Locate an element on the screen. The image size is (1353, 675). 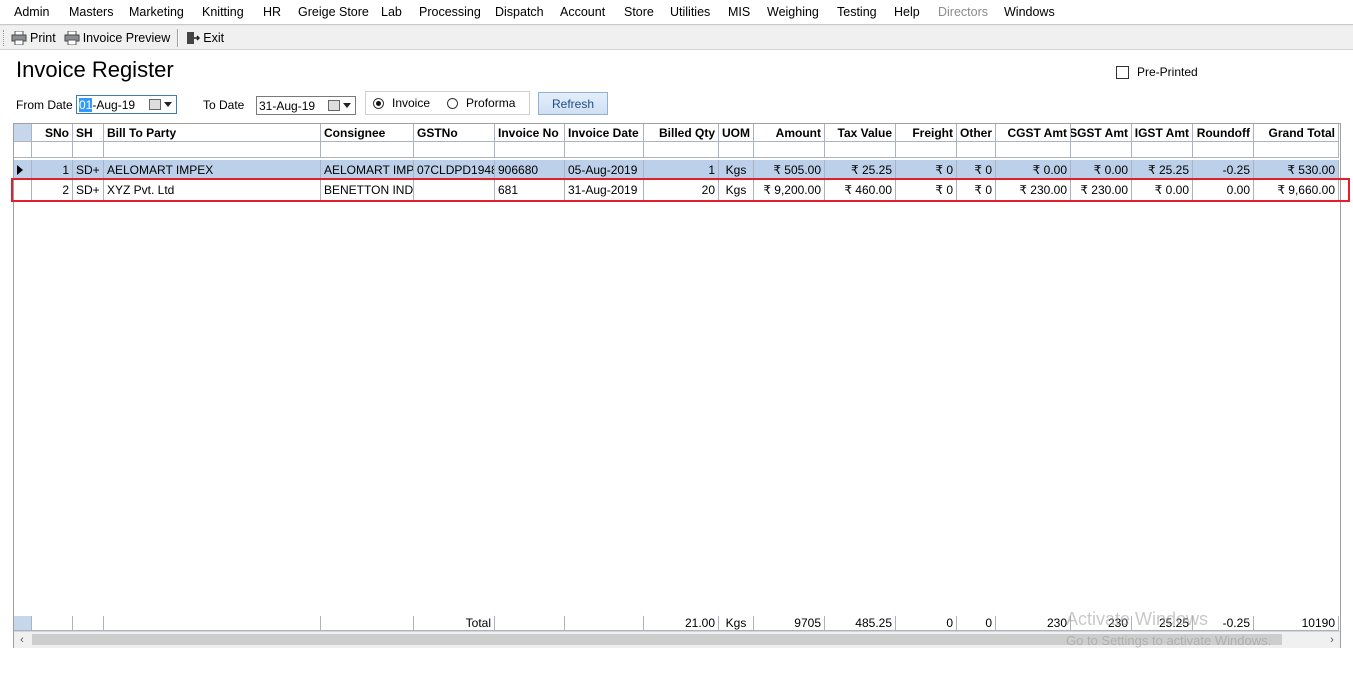
cell-bill-to-party: AELOMART IMPEX is located at coordinates (212, 170).